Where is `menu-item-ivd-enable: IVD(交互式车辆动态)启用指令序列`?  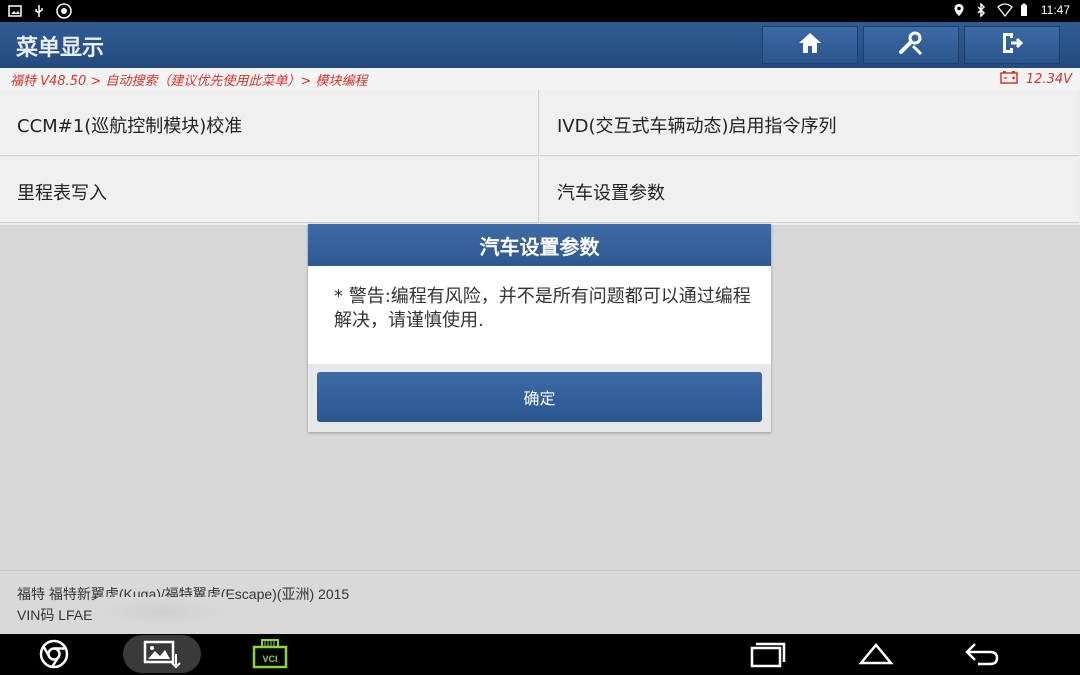 menu-item-ivd-enable: IVD(交互式车辆动态)启用指令序列 is located at coordinates (809, 123).